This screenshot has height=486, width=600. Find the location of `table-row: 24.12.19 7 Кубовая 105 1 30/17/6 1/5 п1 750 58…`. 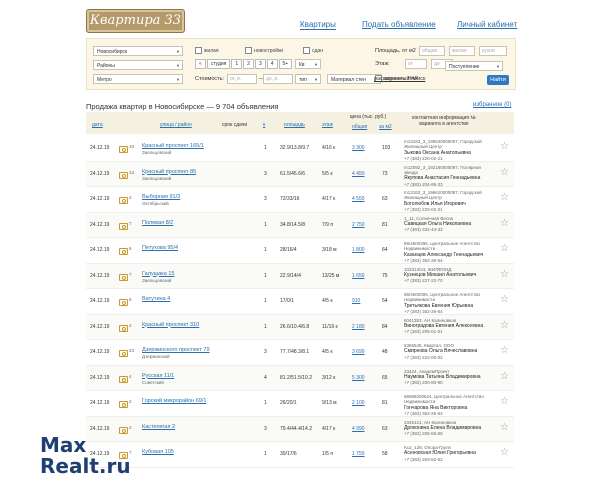

table-row: 24.12.19 7 Кубовая 105 1 30/17/6 1/5 п1 750 58… is located at coordinates (300, 455).